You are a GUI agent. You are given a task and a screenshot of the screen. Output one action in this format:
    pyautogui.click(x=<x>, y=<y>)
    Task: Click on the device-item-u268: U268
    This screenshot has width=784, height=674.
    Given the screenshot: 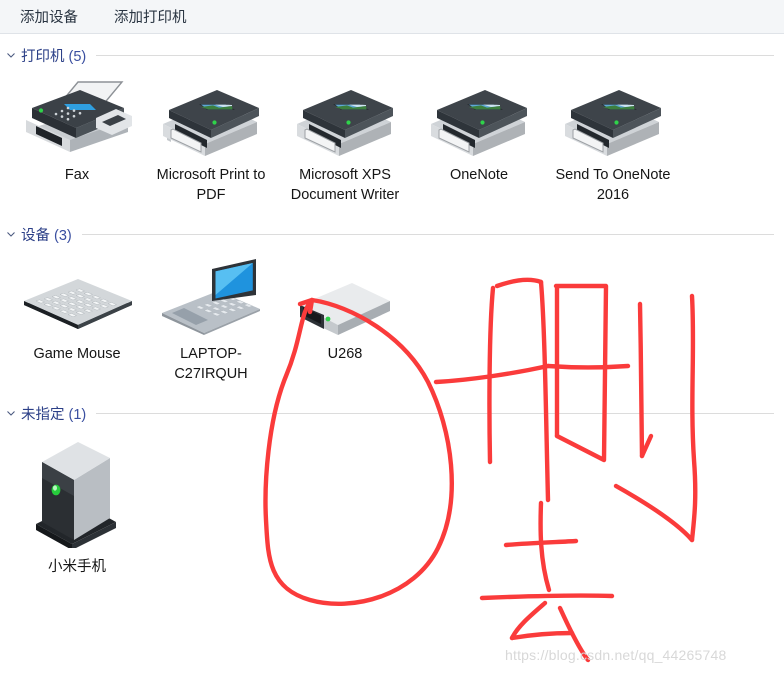 What is the action you would take?
    pyautogui.click(x=345, y=305)
    